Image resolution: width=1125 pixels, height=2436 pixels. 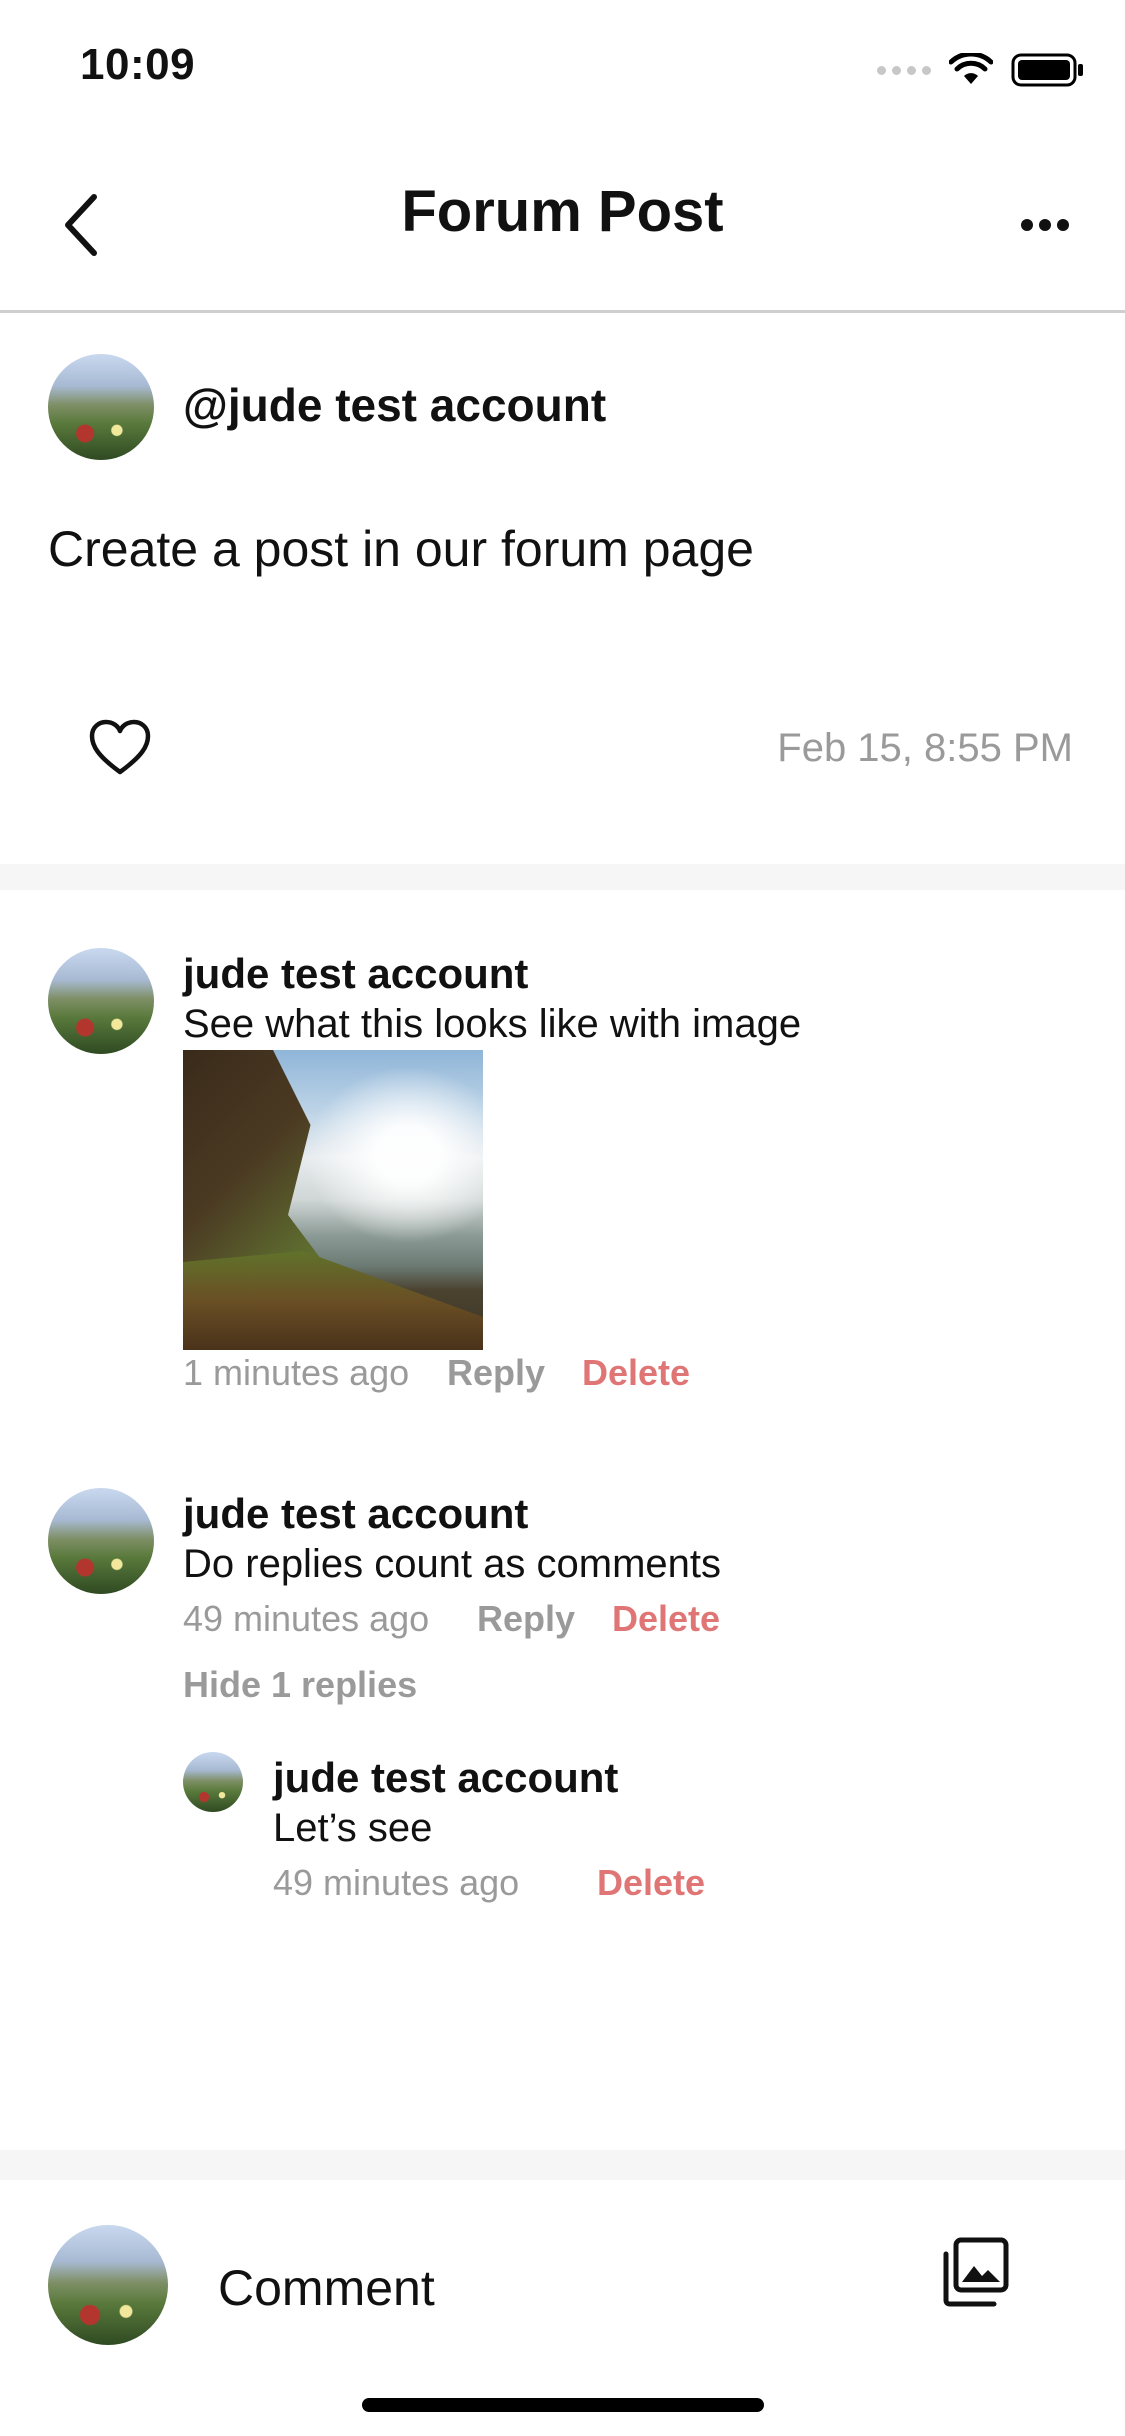 I want to click on status-time: 10:09, so click(x=138, y=64).